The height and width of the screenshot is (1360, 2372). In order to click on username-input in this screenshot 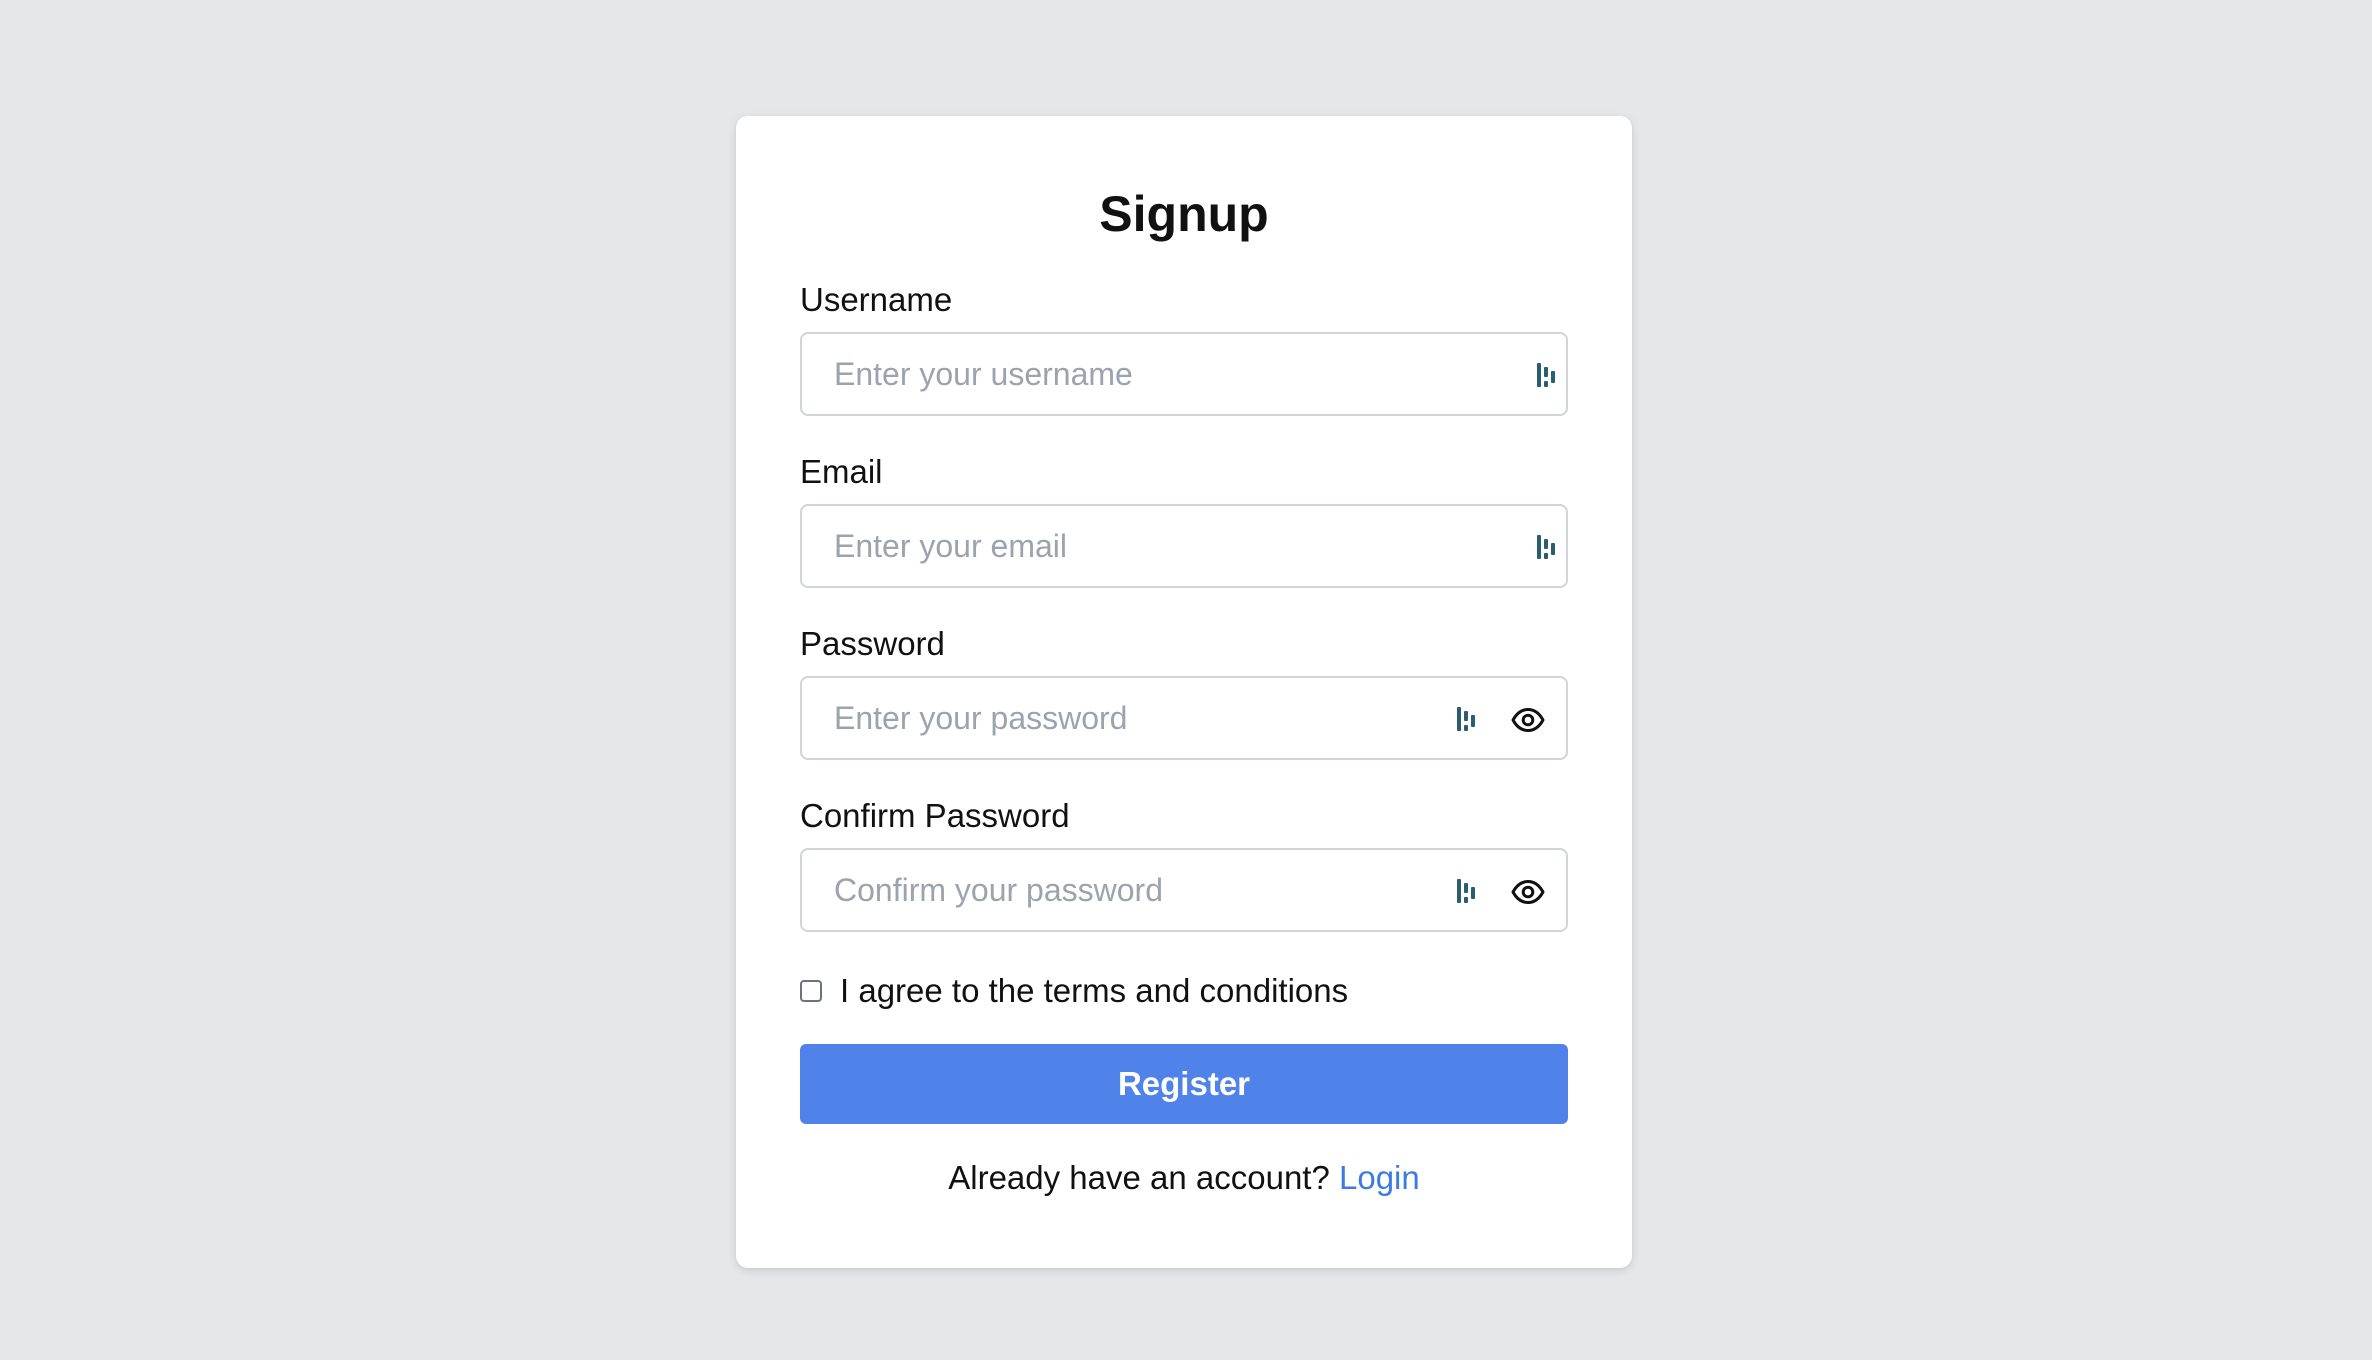, I will do `click(1184, 374)`.